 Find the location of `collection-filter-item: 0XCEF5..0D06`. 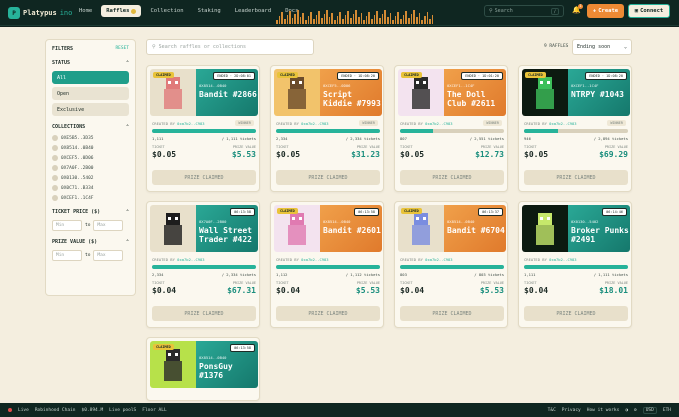

collection-filter-item: 0XCEF5..0D06 is located at coordinates (90, 158).